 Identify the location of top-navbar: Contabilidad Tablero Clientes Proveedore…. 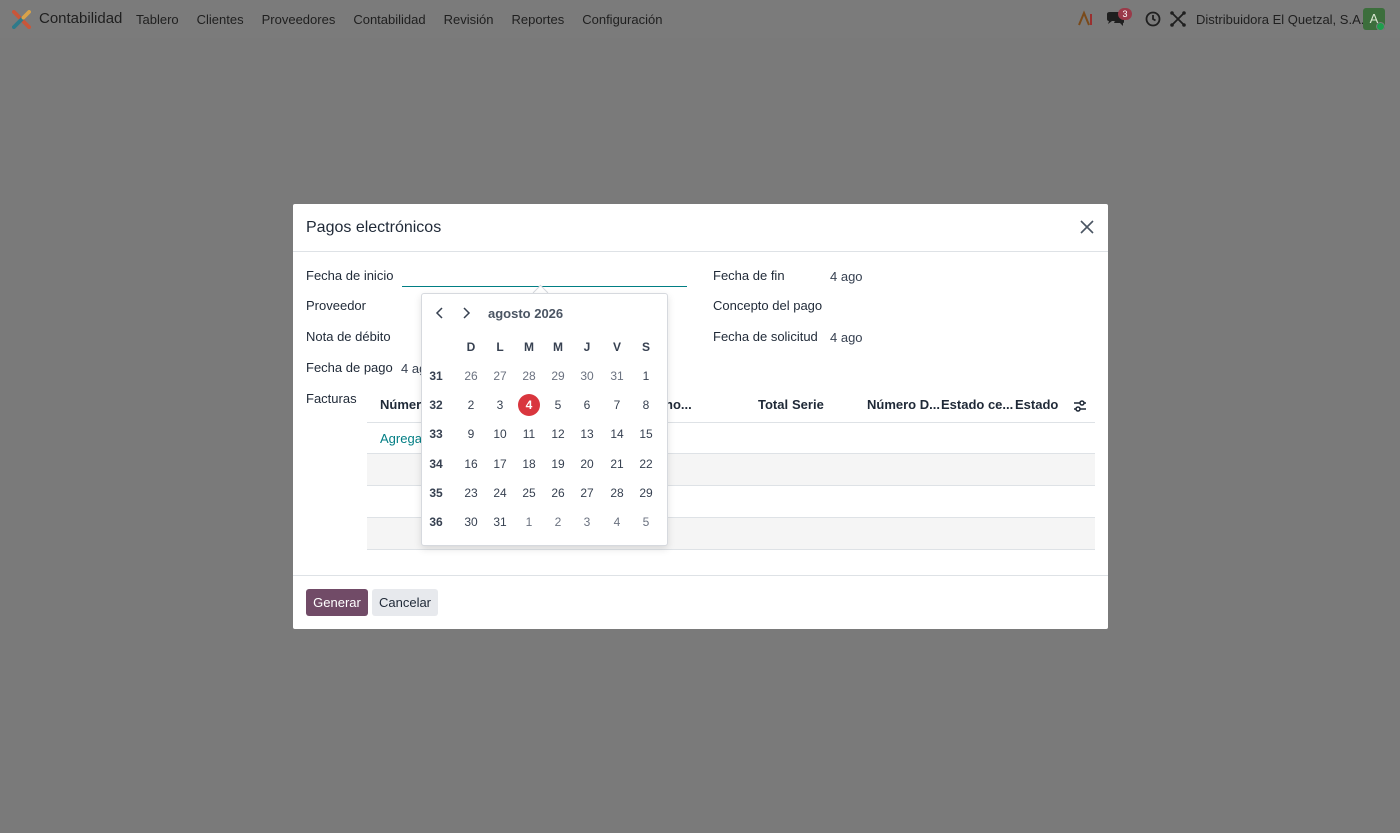
(700, 19).